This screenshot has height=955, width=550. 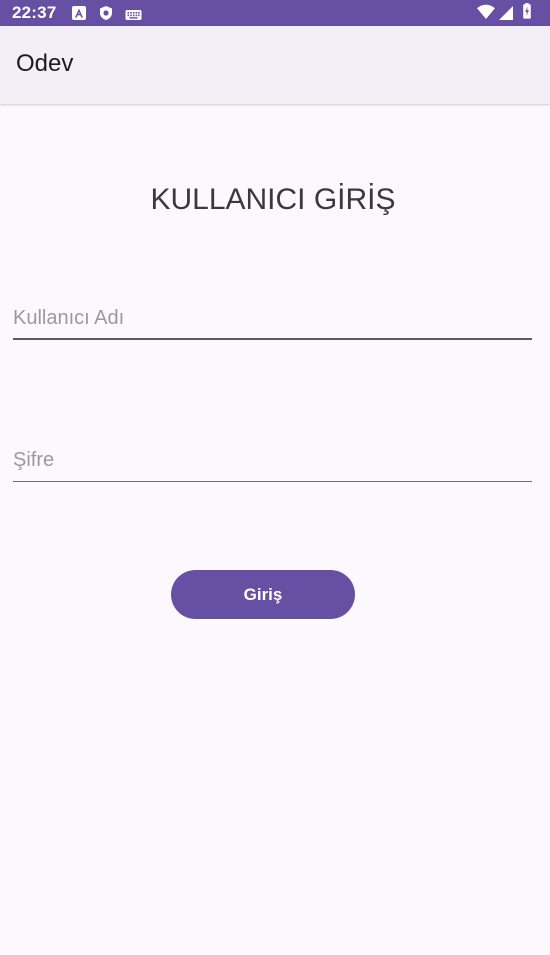 I want to click on battery-icon, so click(x=527, y=11).